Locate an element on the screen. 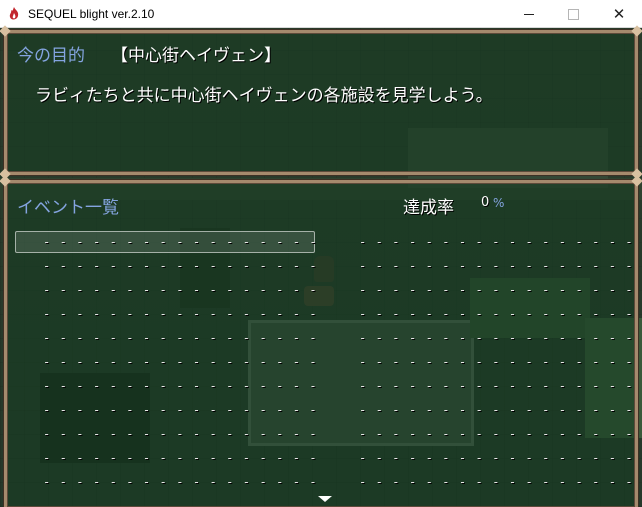 The width and height of the screenshot is (642, 507). window-titlebar: SEQUEL blight ver.2.10 ✕ is located at coordinates (321, 14).